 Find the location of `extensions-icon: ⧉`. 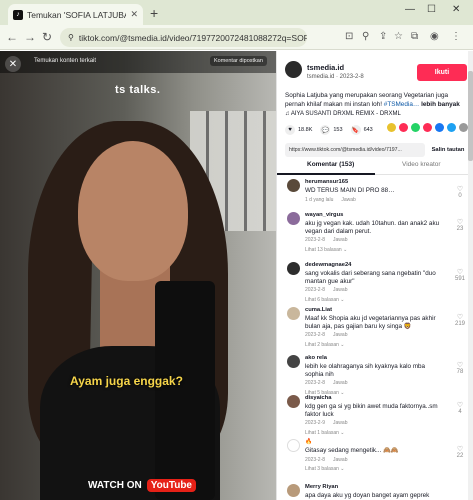

extensions-icon: ⧉ is located at coordinates (414, 36).